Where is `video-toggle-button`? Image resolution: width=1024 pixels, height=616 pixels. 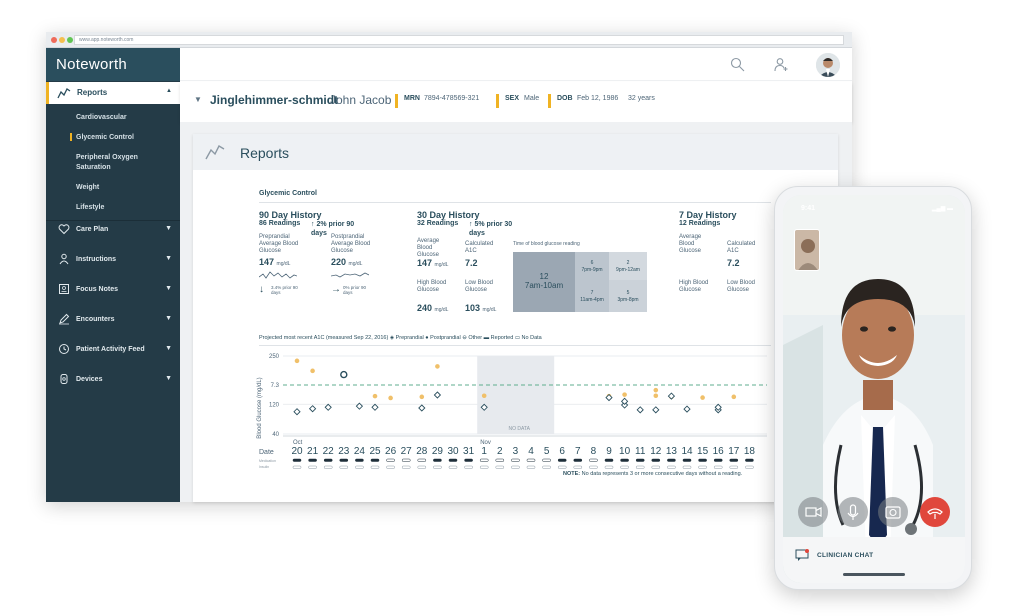 video-toggle-button is located at coordinates (813, 512).